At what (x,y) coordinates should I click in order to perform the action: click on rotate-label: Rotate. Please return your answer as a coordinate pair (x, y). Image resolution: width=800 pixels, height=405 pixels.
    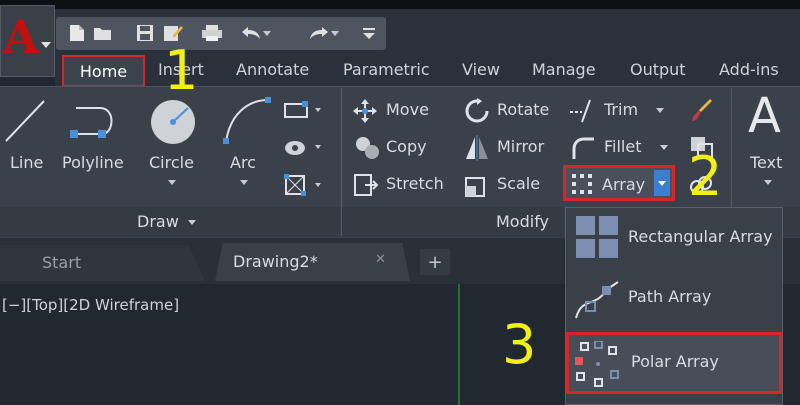
    Looking at the image, I should click on (523, 109).